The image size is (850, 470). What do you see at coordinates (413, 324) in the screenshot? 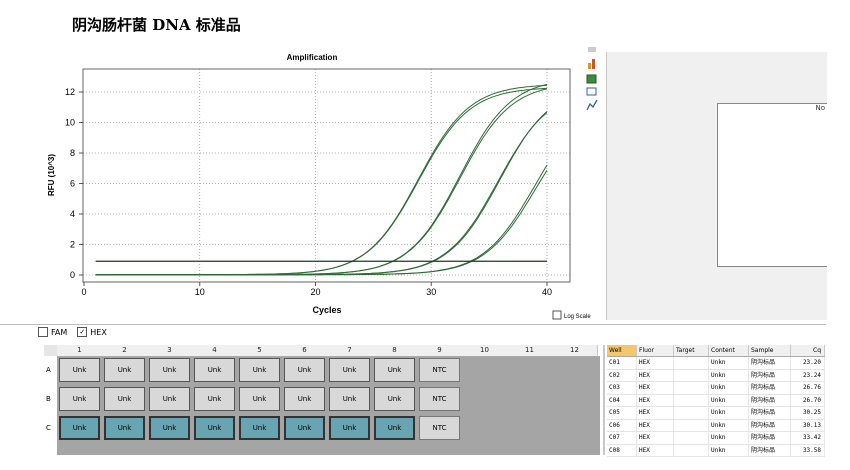
I see `panel-divider` at bounding box center [413, 324].